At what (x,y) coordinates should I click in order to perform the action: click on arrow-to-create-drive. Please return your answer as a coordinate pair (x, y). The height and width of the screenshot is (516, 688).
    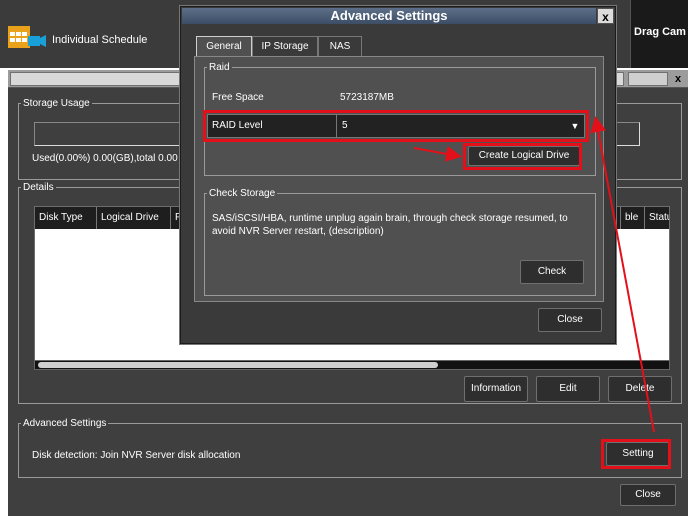
    Looking at the image, I should click on (437, 153).